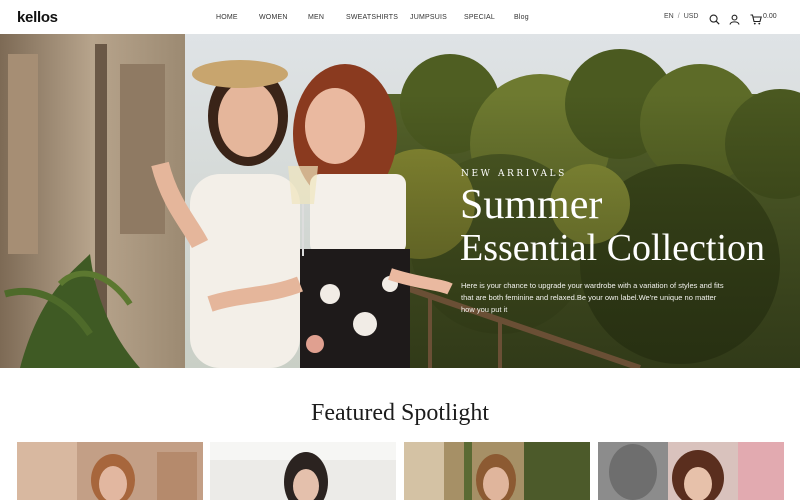  Describe the element at coordinates (681, 16) in the screenshot. I see `language-currency-switcher: EN / USD` at that location.